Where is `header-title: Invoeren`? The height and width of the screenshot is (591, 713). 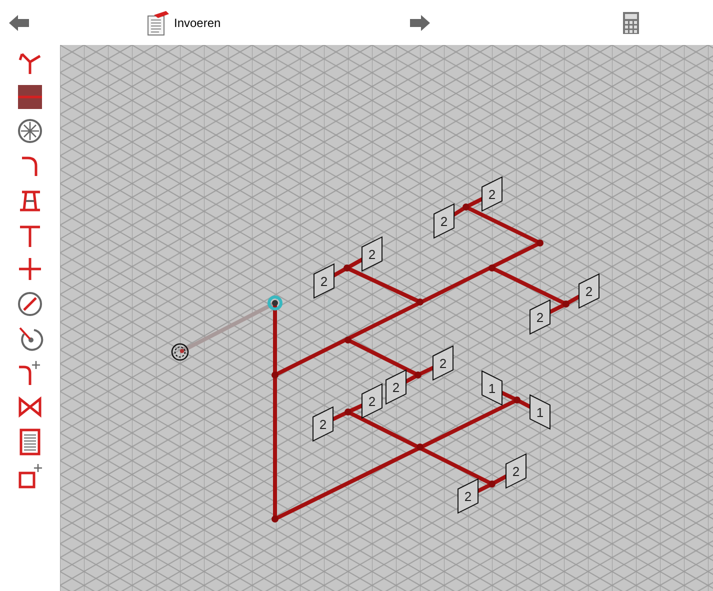
header-title: Invoeren is located at coordinates (197, 23).